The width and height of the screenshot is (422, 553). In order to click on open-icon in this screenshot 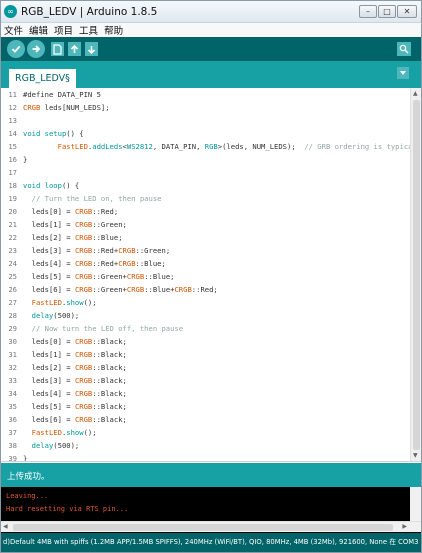, I will do `click(74, 48)`.